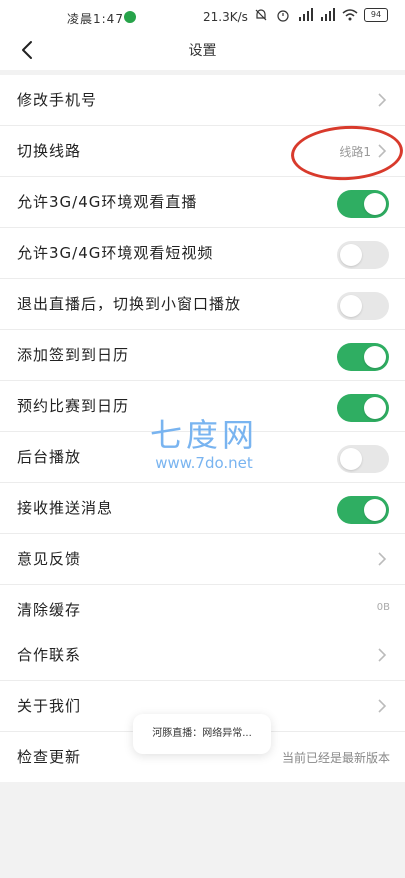  Describe the element at coordinates (376, 15) in the screenshot. I see `battery-icon: 94` at that location.